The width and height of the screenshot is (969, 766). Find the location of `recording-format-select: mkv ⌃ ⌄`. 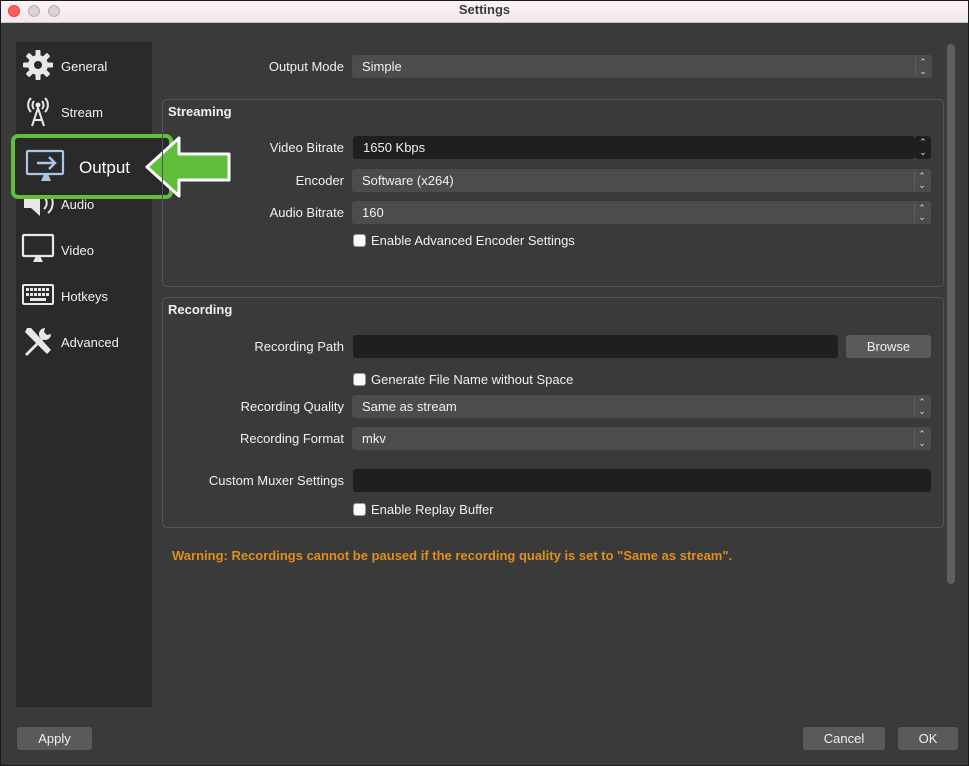

recording-format-select: mkv ⌃ ⌄ is located at coordinates (641, 438).